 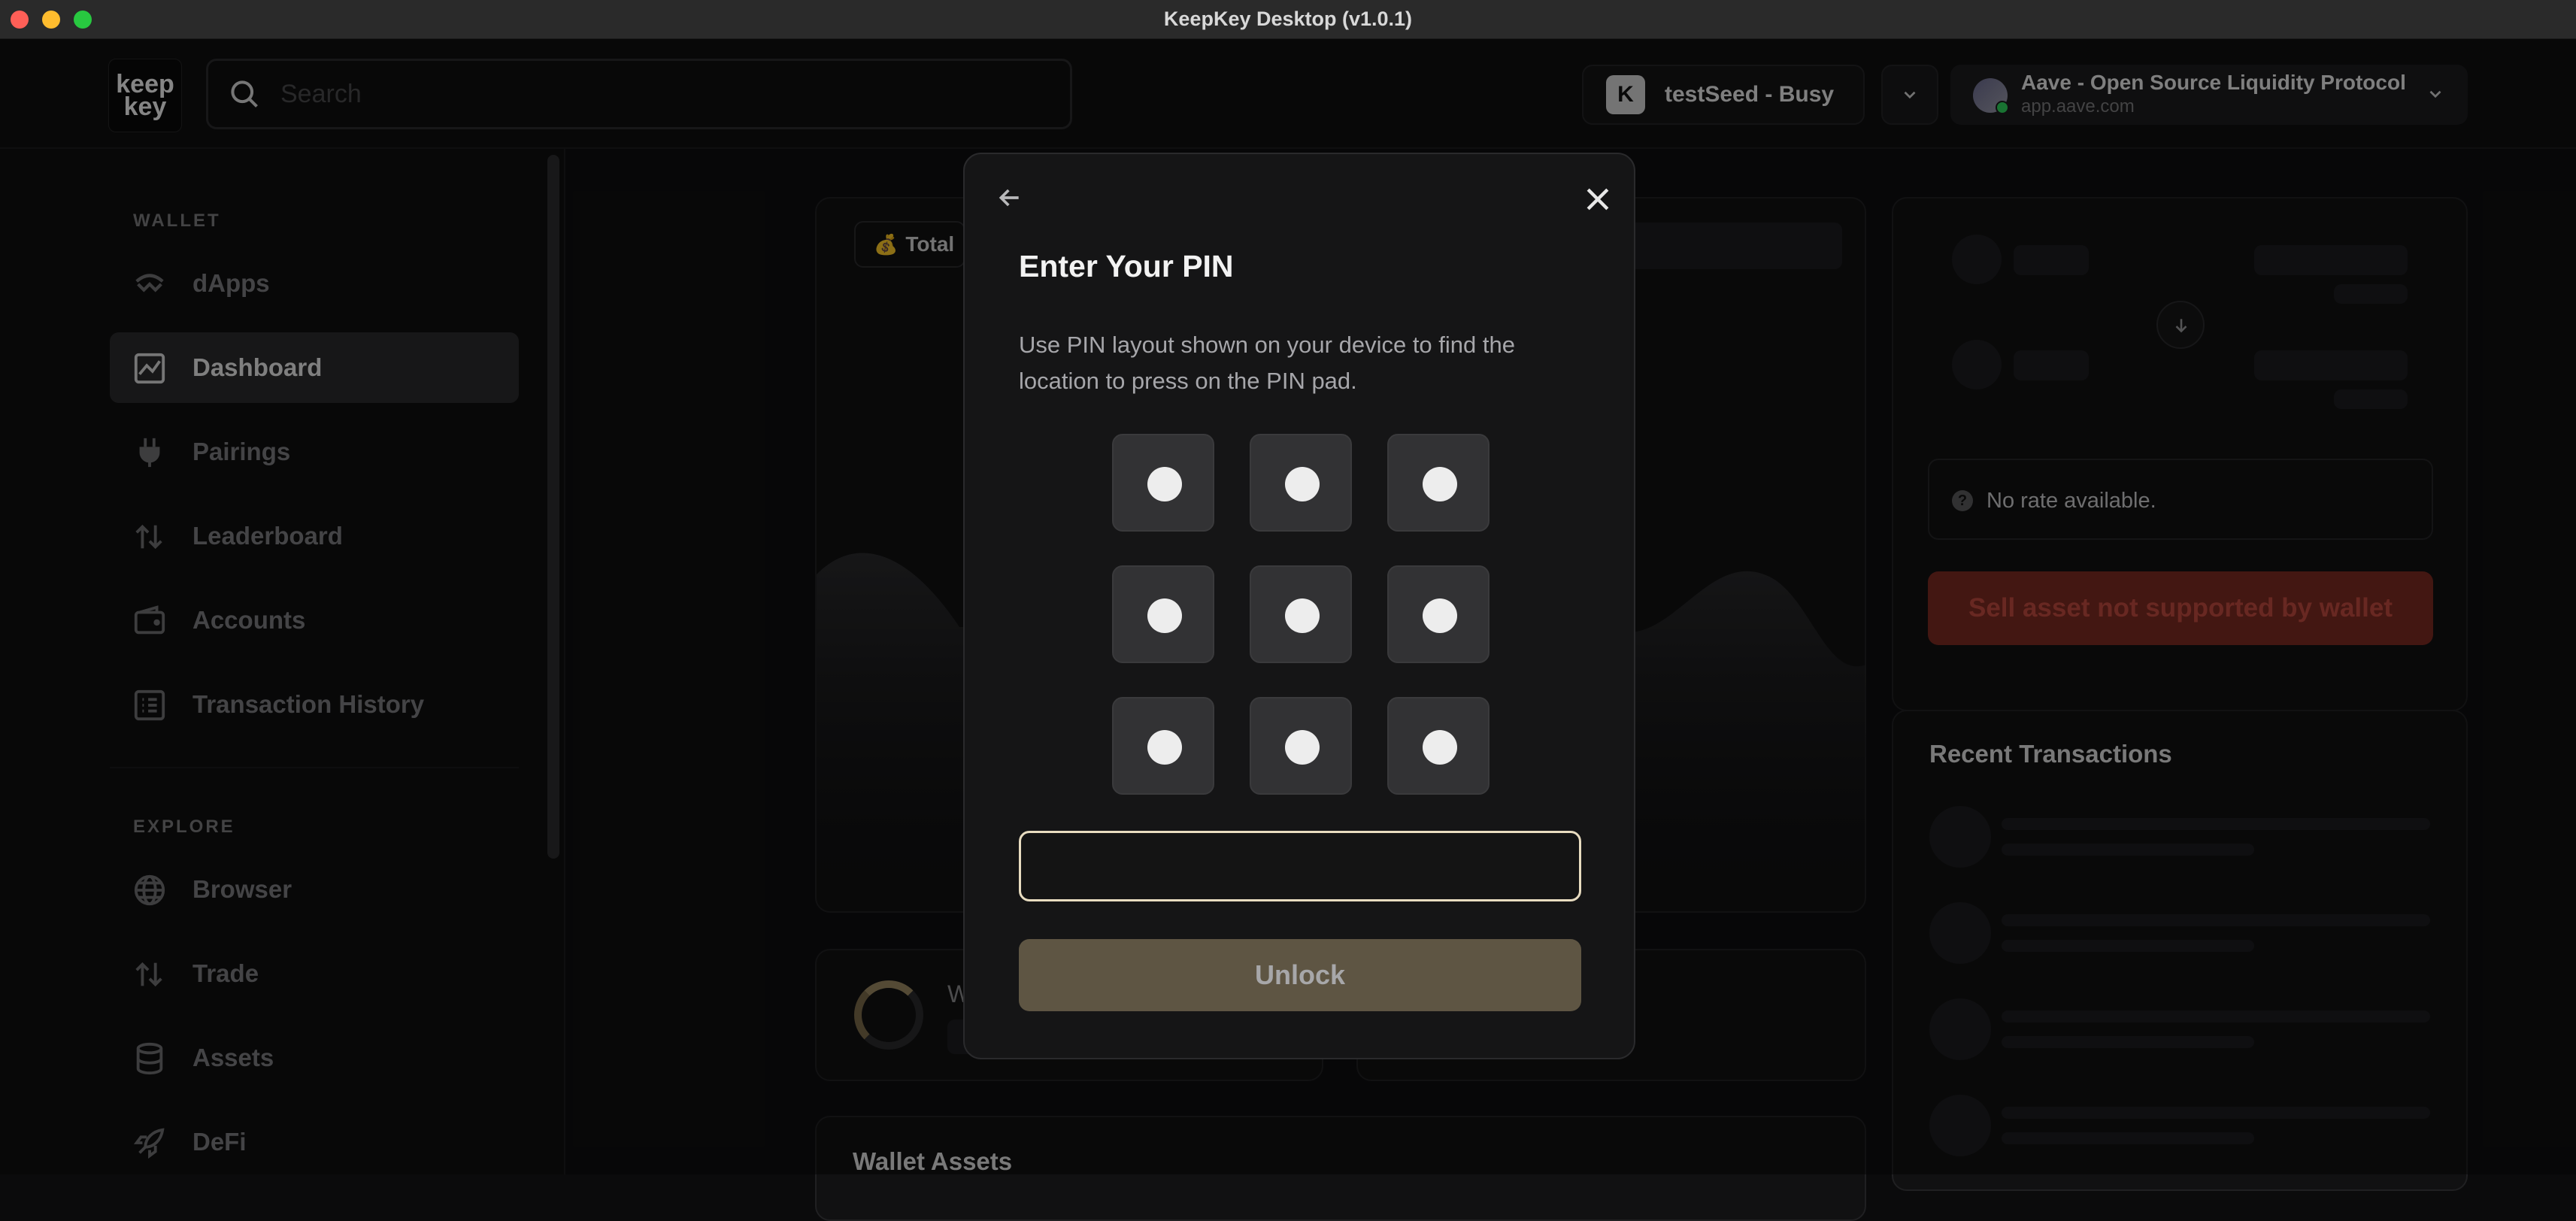 What do you see at coordinates (1300, 975) in the screenshot?
I see `unlock-button: Unlock` at bounding box center [1300, 975].